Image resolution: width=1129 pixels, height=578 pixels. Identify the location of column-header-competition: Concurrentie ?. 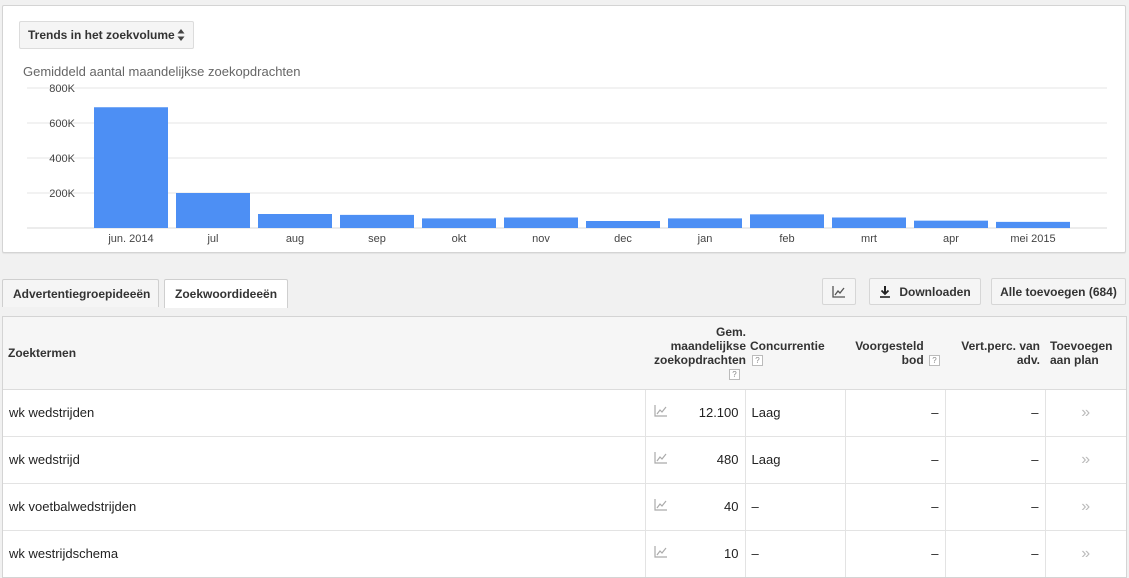
(795, 353).